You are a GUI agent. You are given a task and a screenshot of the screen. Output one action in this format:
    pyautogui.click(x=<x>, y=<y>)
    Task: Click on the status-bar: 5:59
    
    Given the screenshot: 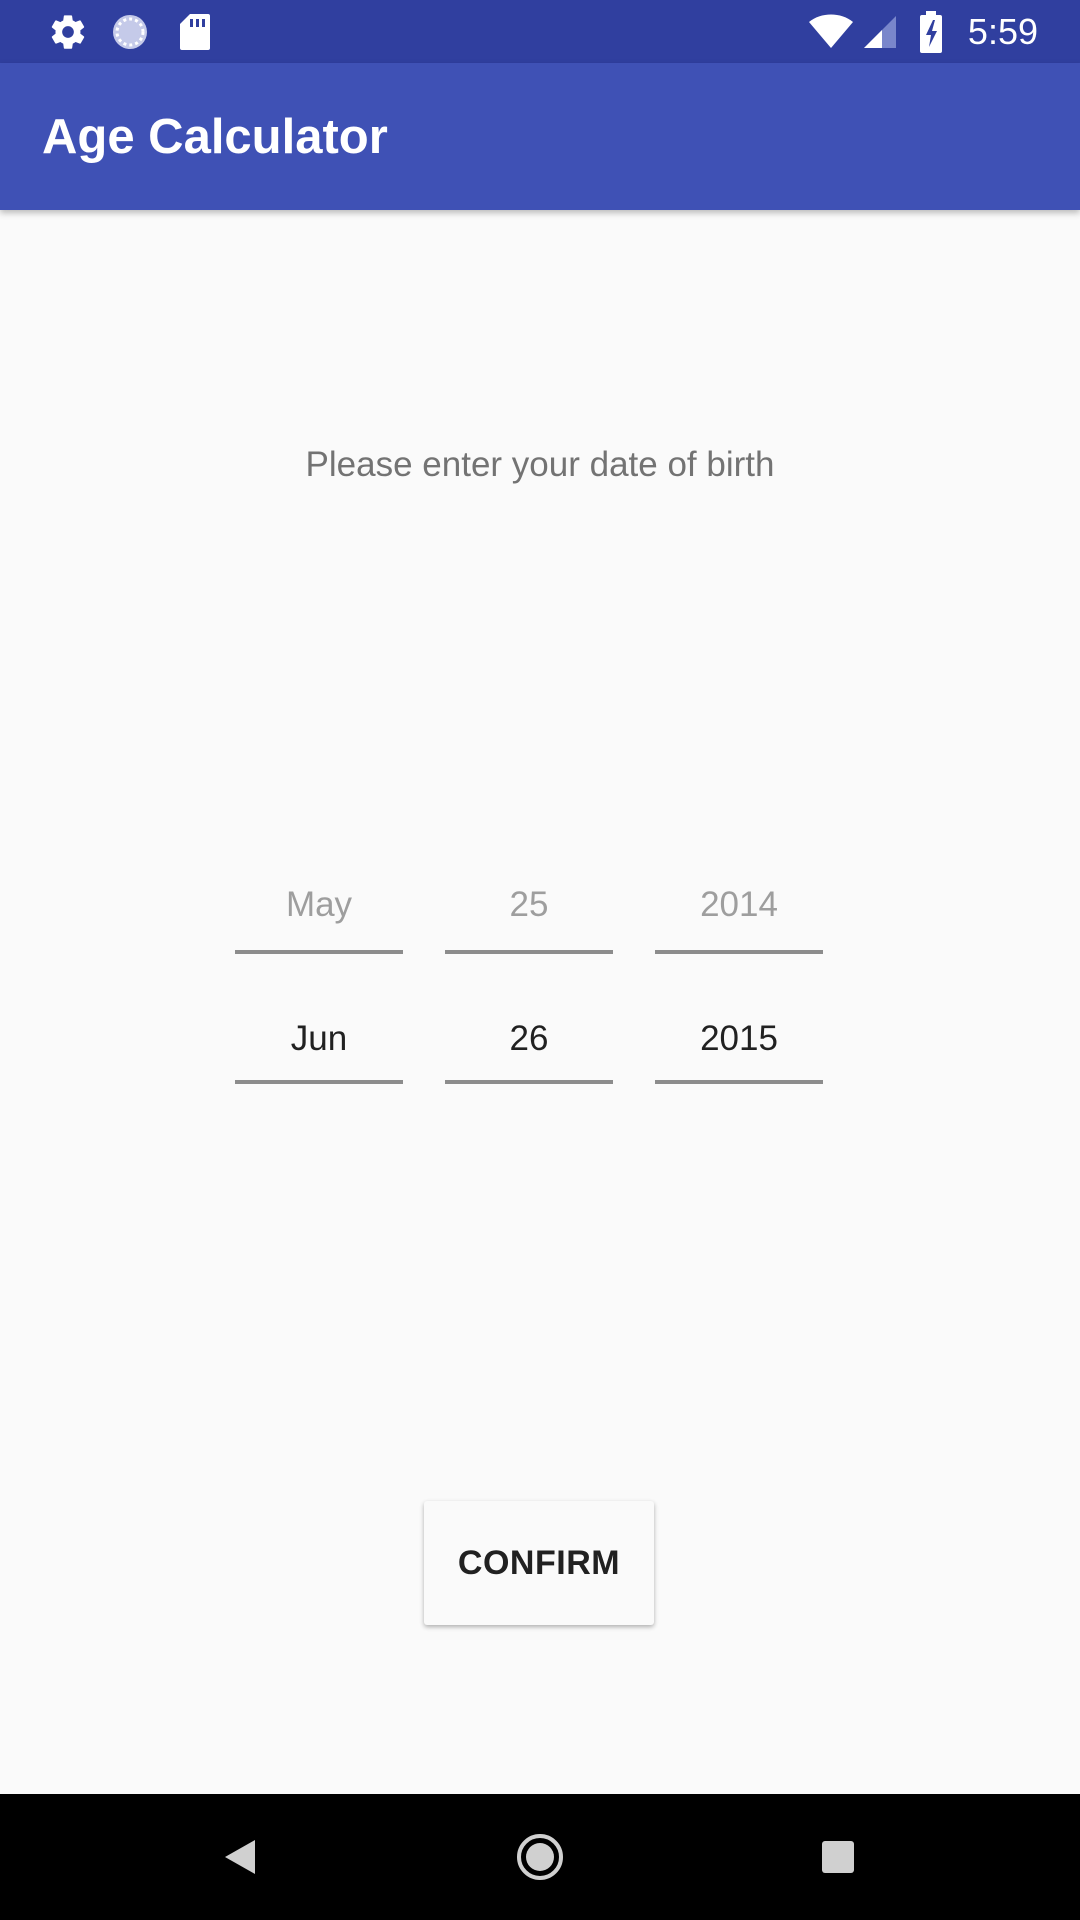 What is the action you would take?
    pyautogui.click(x=540, y=31)
    